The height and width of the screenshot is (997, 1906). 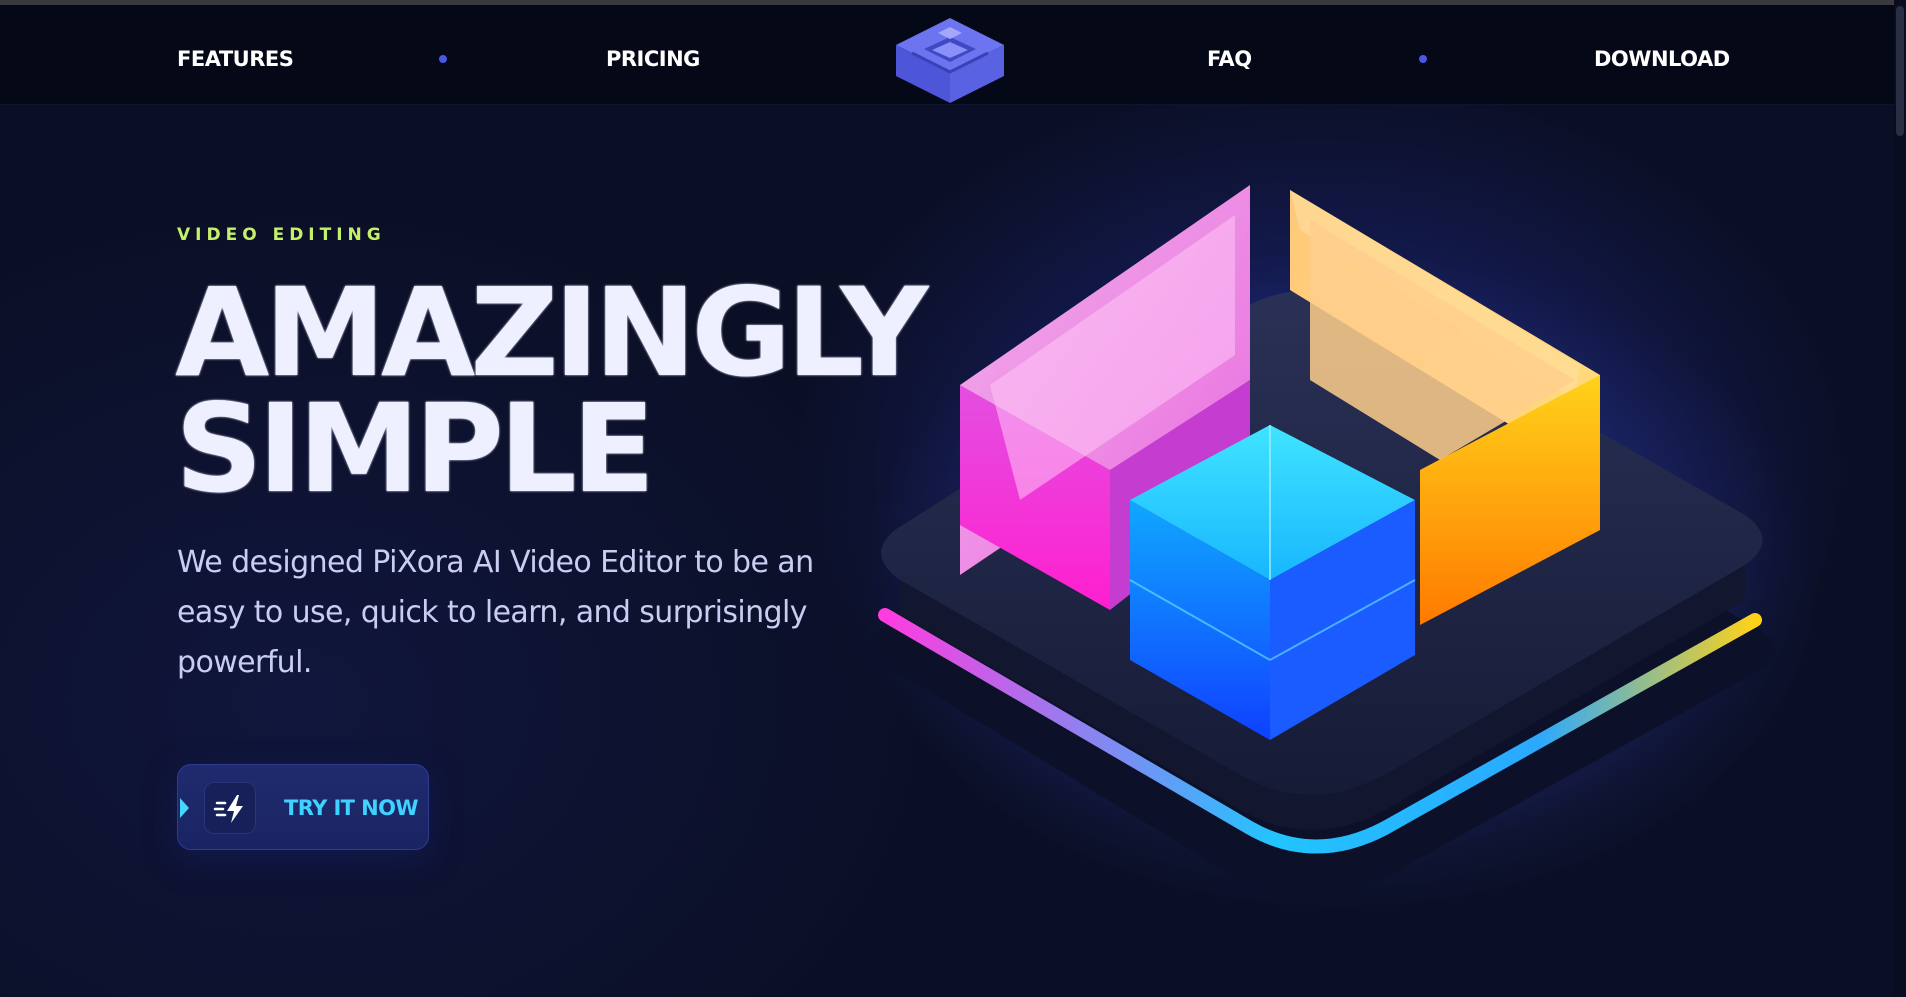 What do you see at coordinates (351, 808) in the screenshot?
I see `try-it-now-label: TRY IT NOW` at bounding box center [351, 808].